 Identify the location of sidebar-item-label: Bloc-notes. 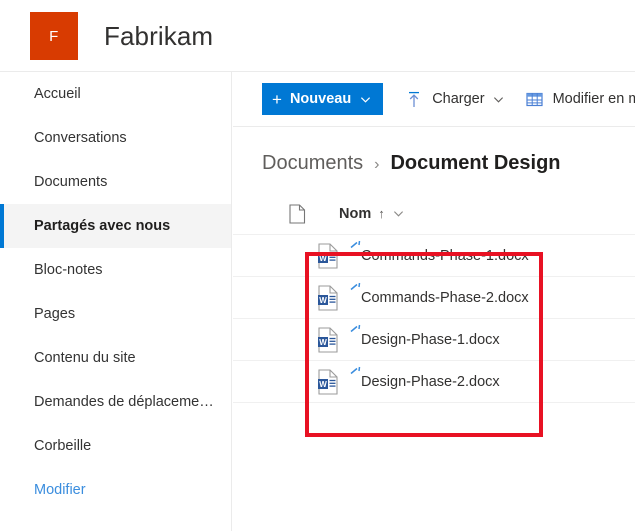
(68, 270).